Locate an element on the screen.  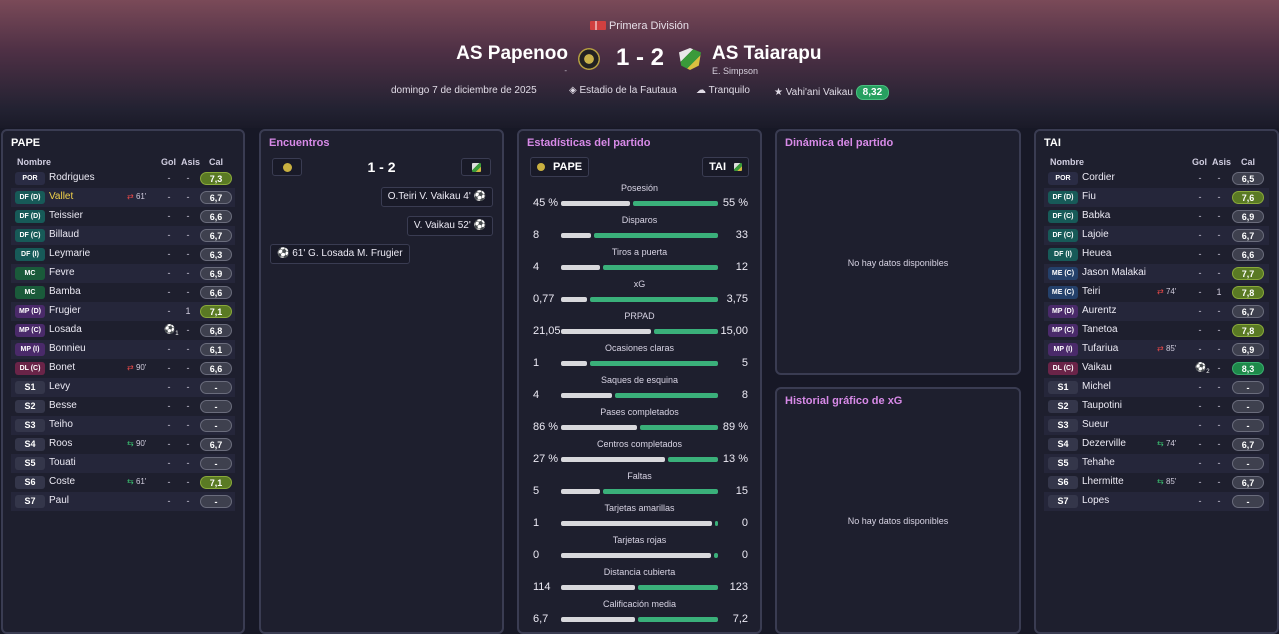
substitution: ⇆ 74' is located at coordinates (1166, 443).